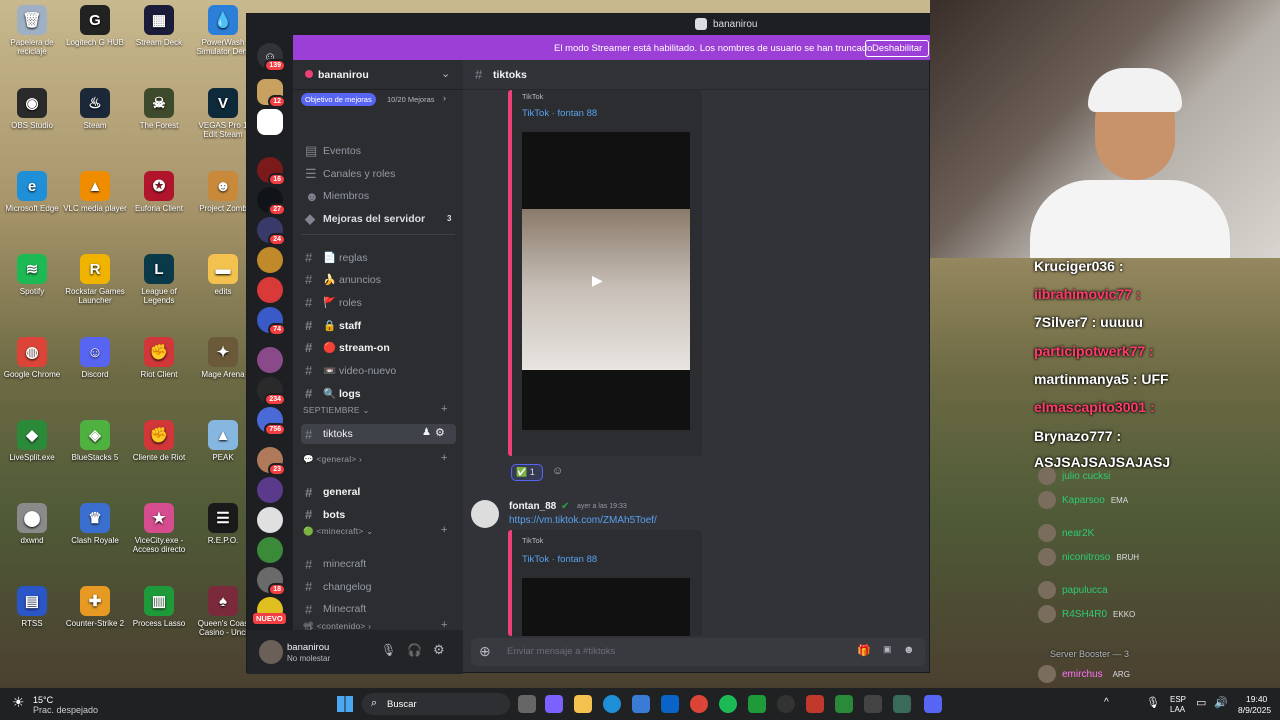 Image resolution: width=1280 pixels, height=720 pixels. What do you see at coordinates (95, 358) in the screenshot?
I see `desktop-shortcut: ☺ Discord` at bounding box center [95, 358].